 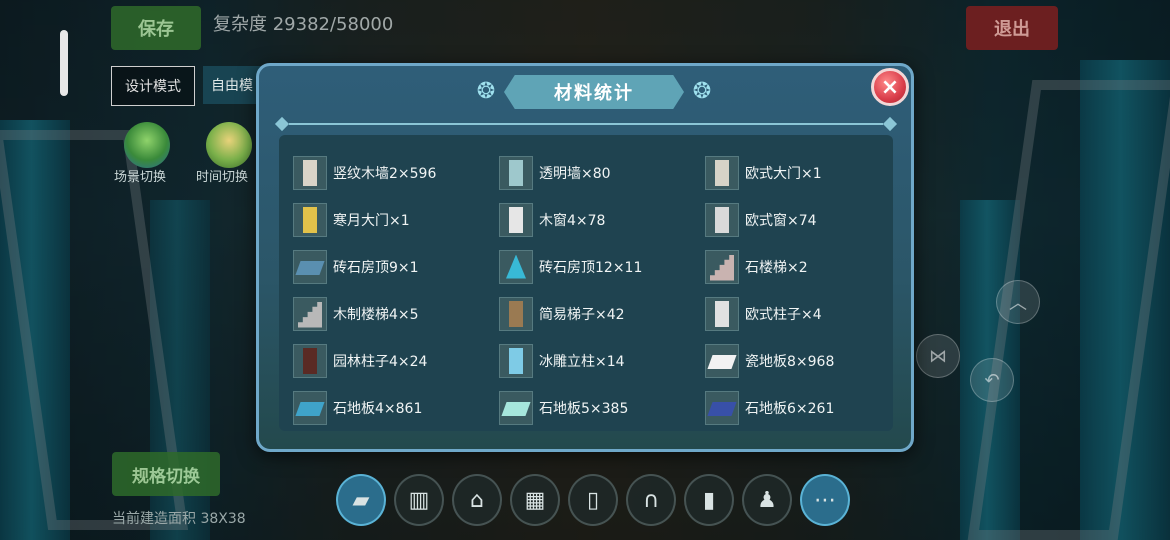 I want to click on door-icon: ▯, so click(x=593, y=500).